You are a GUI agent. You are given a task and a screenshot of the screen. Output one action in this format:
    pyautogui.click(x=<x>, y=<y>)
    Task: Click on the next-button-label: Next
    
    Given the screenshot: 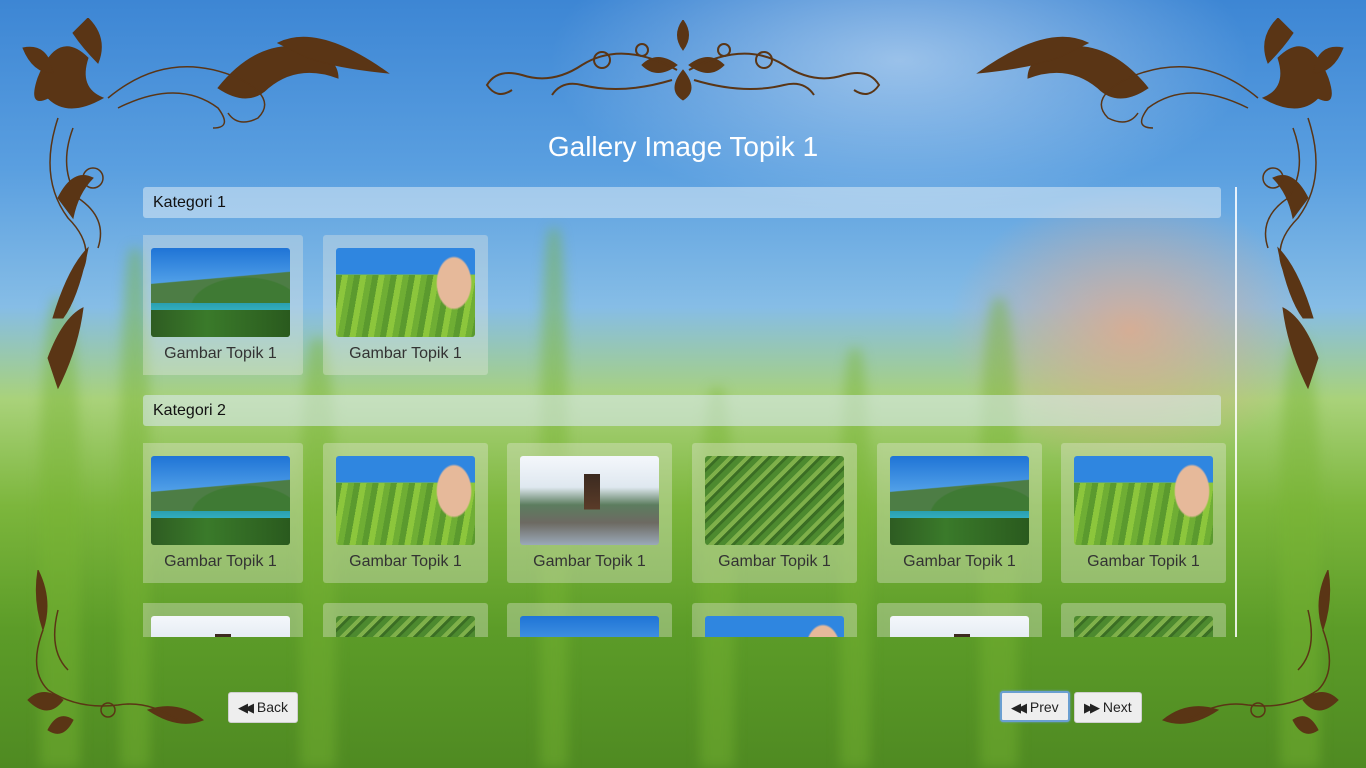 What is the action you would take?
    pyautogui.click(x=1117, y=707)
    